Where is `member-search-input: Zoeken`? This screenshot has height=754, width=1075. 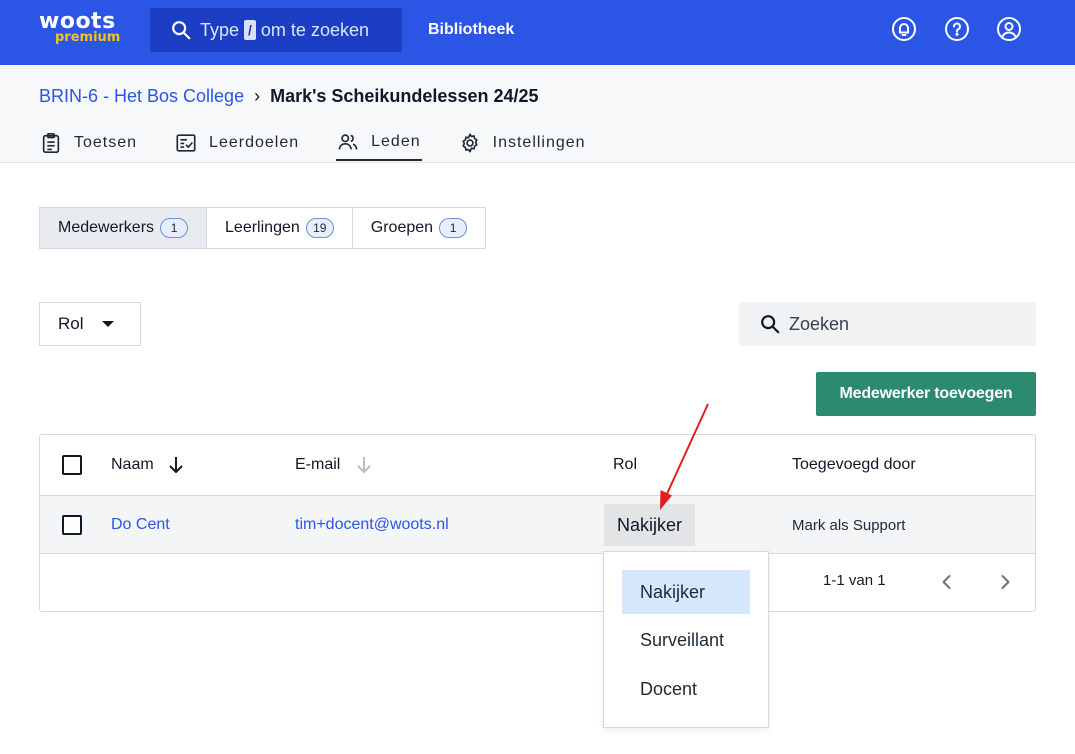
member-search-input: Zoeken is located at coordinates (887, 324).